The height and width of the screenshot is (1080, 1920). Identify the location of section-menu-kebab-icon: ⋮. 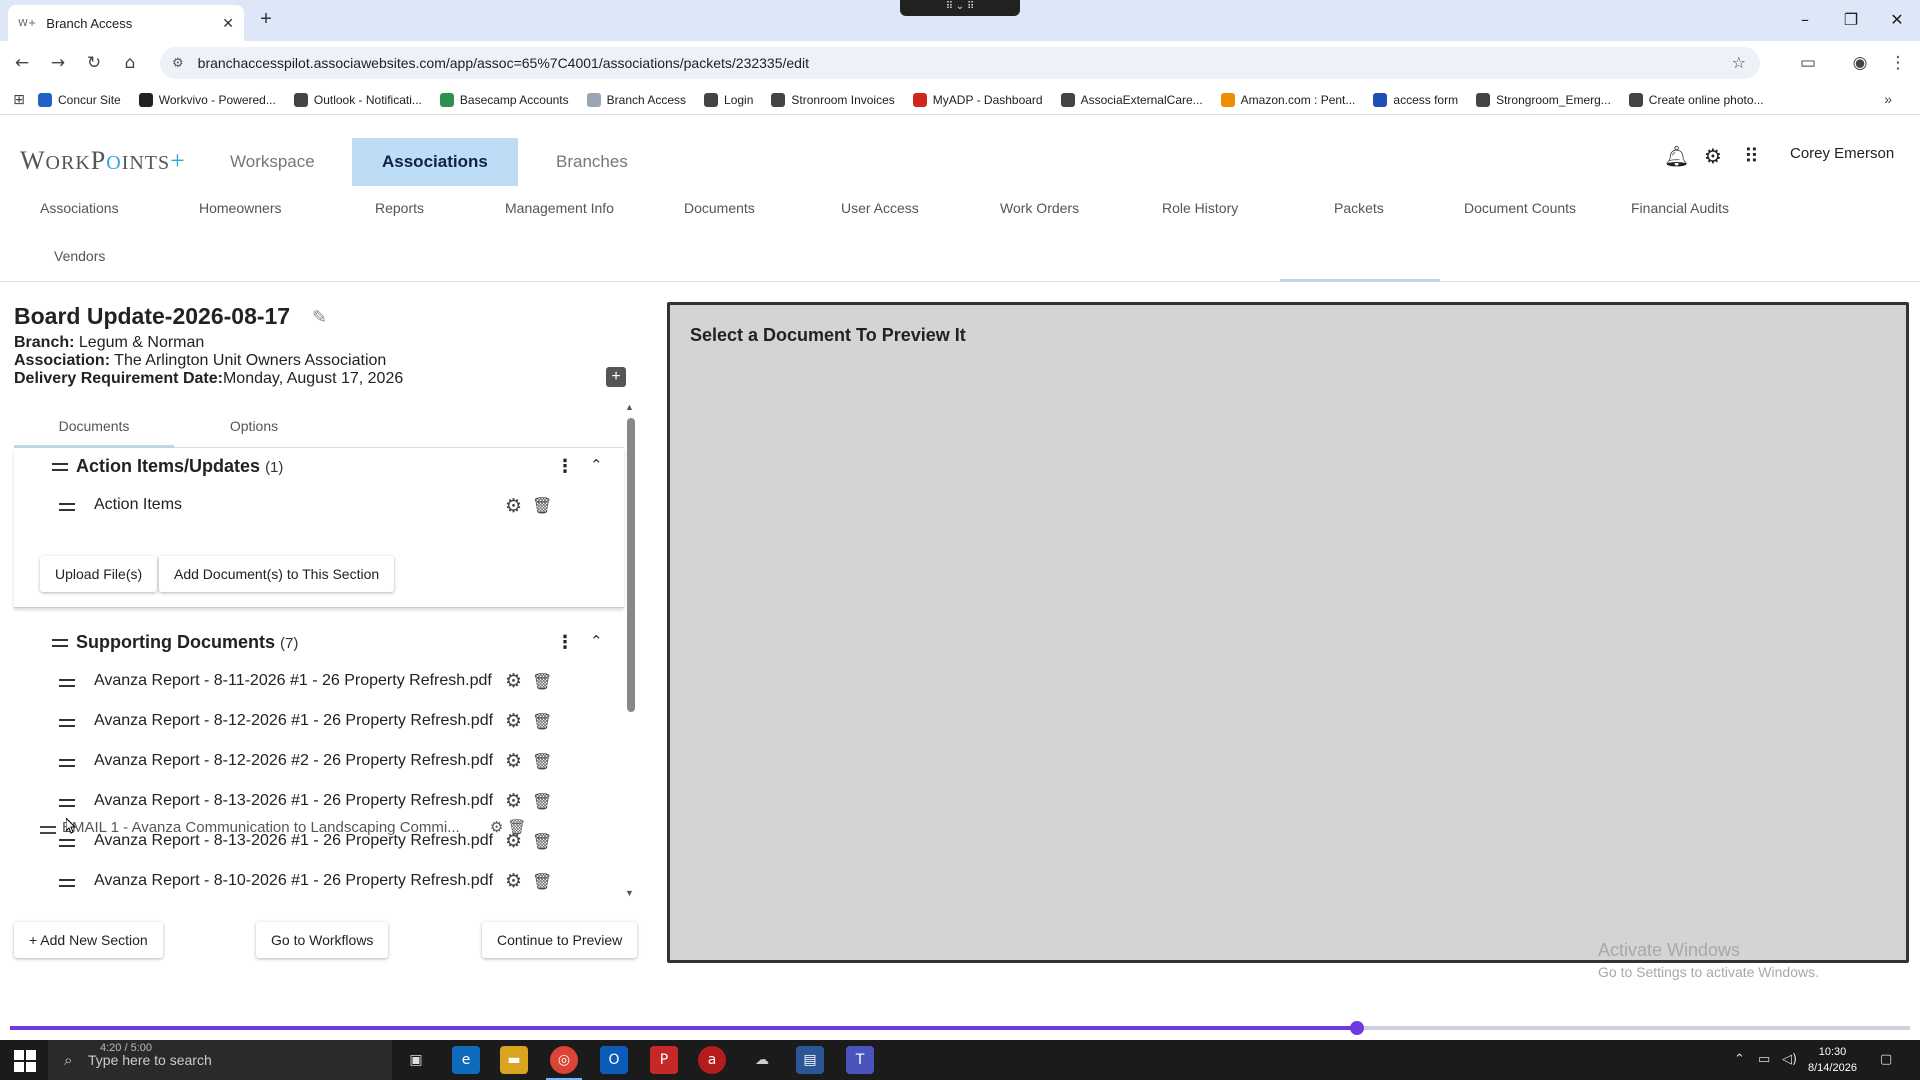
(565, 466).